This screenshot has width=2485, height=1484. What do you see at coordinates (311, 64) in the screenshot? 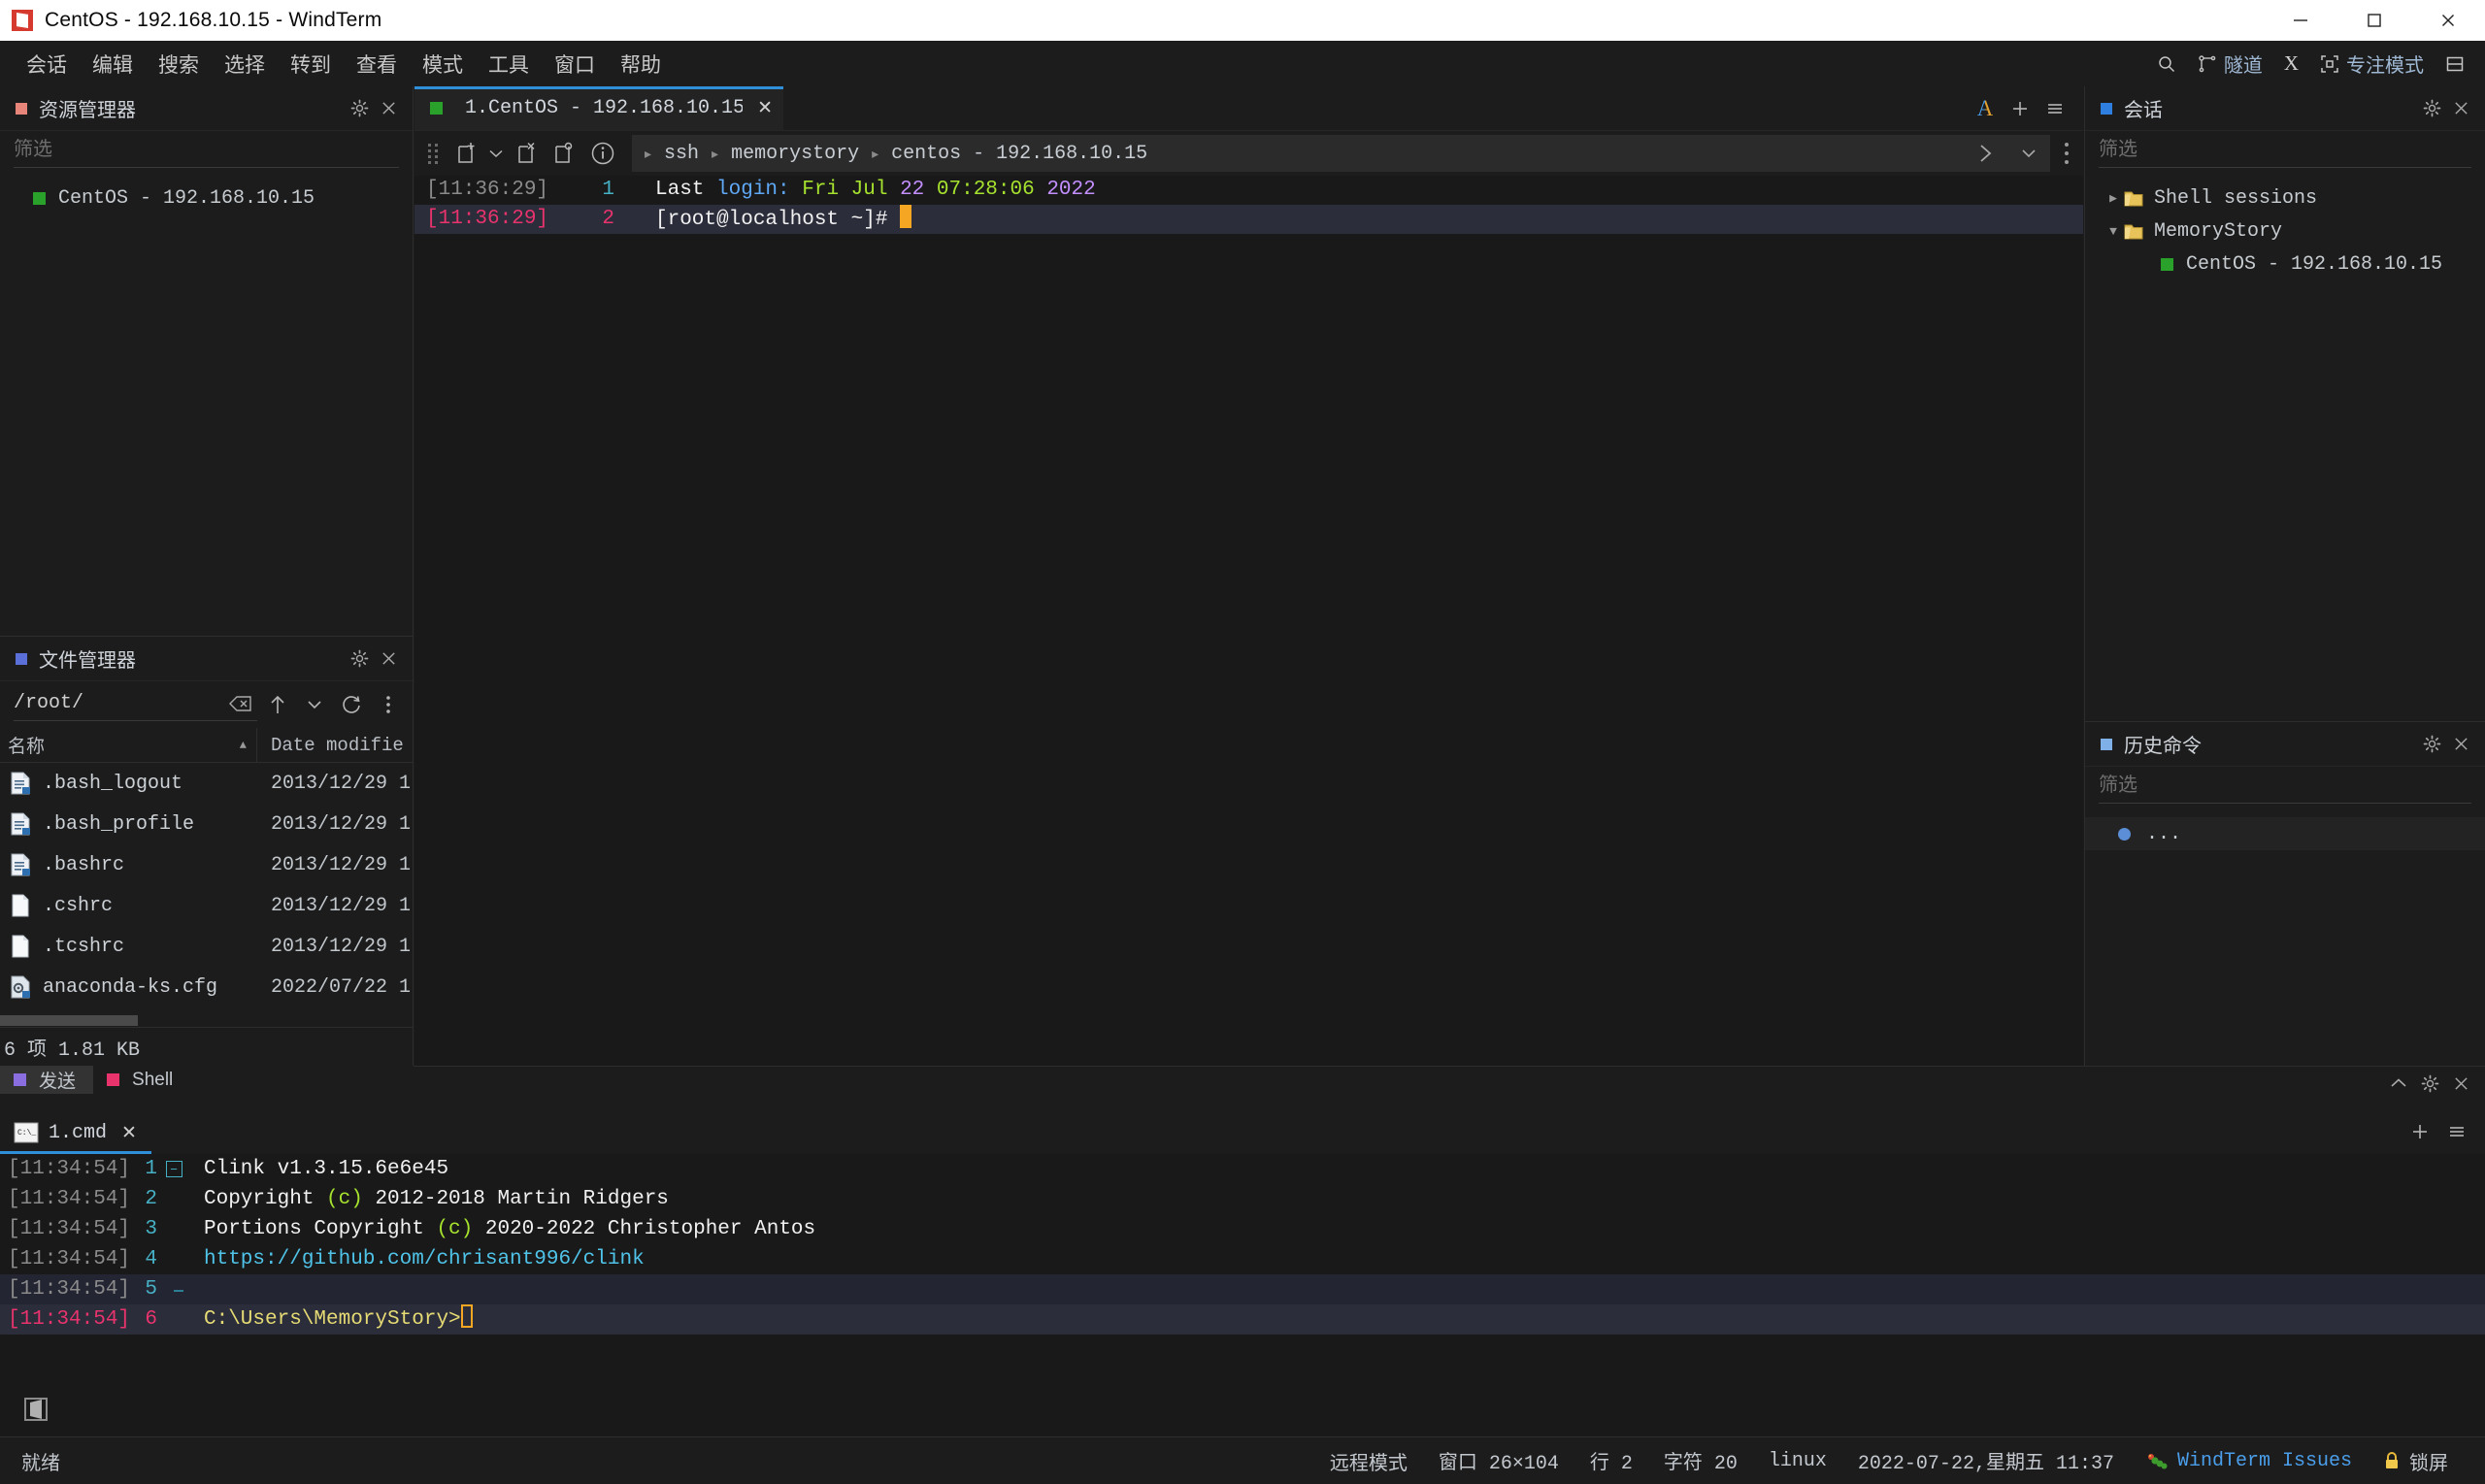
I see `menu-goto: 转到` at bounding box center [311, 64].